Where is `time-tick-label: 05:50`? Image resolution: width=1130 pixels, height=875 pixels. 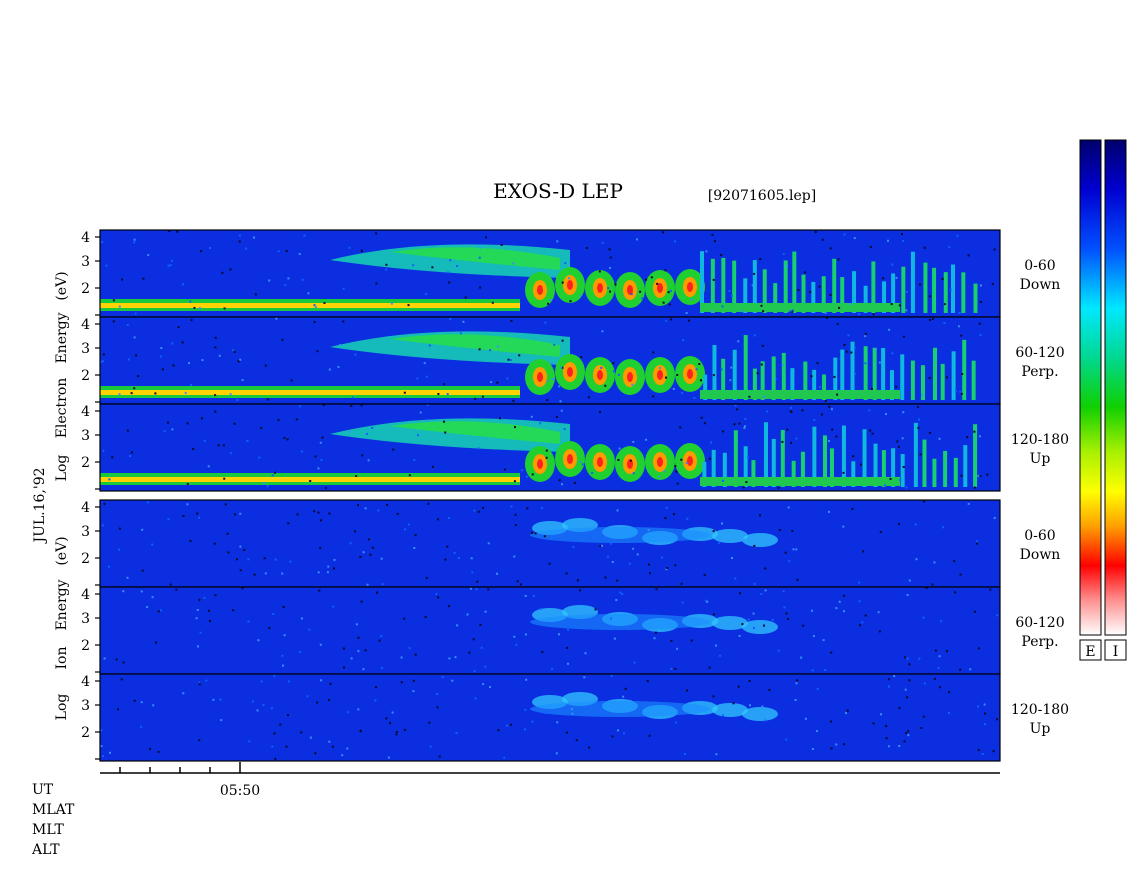 time-tick-label: 05:50 is located at coordinates (240, 791).